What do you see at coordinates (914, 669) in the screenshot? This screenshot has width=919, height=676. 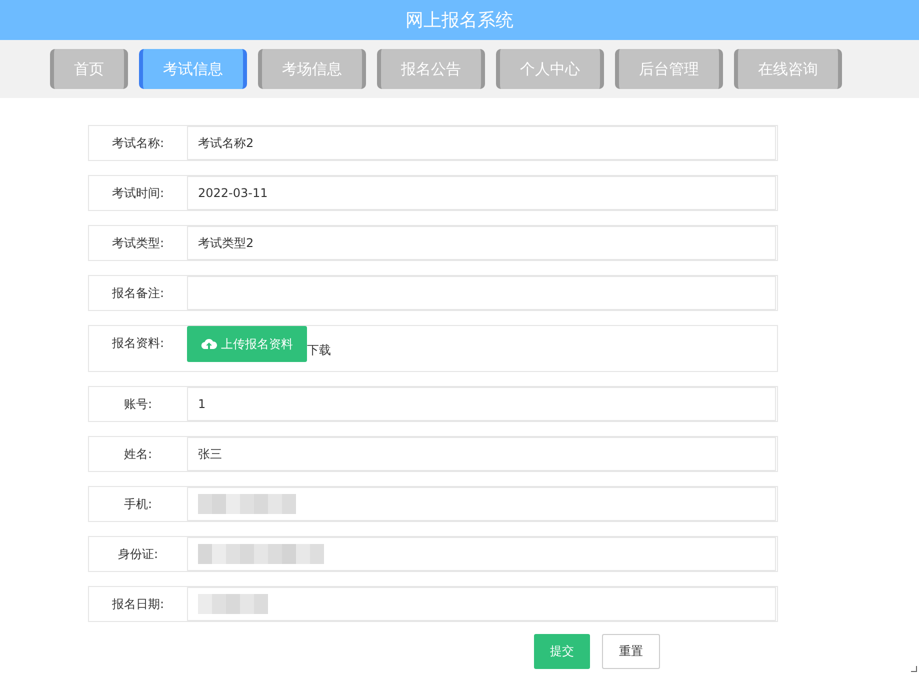 I see `resize-icon` at bounding box center [914, 669].